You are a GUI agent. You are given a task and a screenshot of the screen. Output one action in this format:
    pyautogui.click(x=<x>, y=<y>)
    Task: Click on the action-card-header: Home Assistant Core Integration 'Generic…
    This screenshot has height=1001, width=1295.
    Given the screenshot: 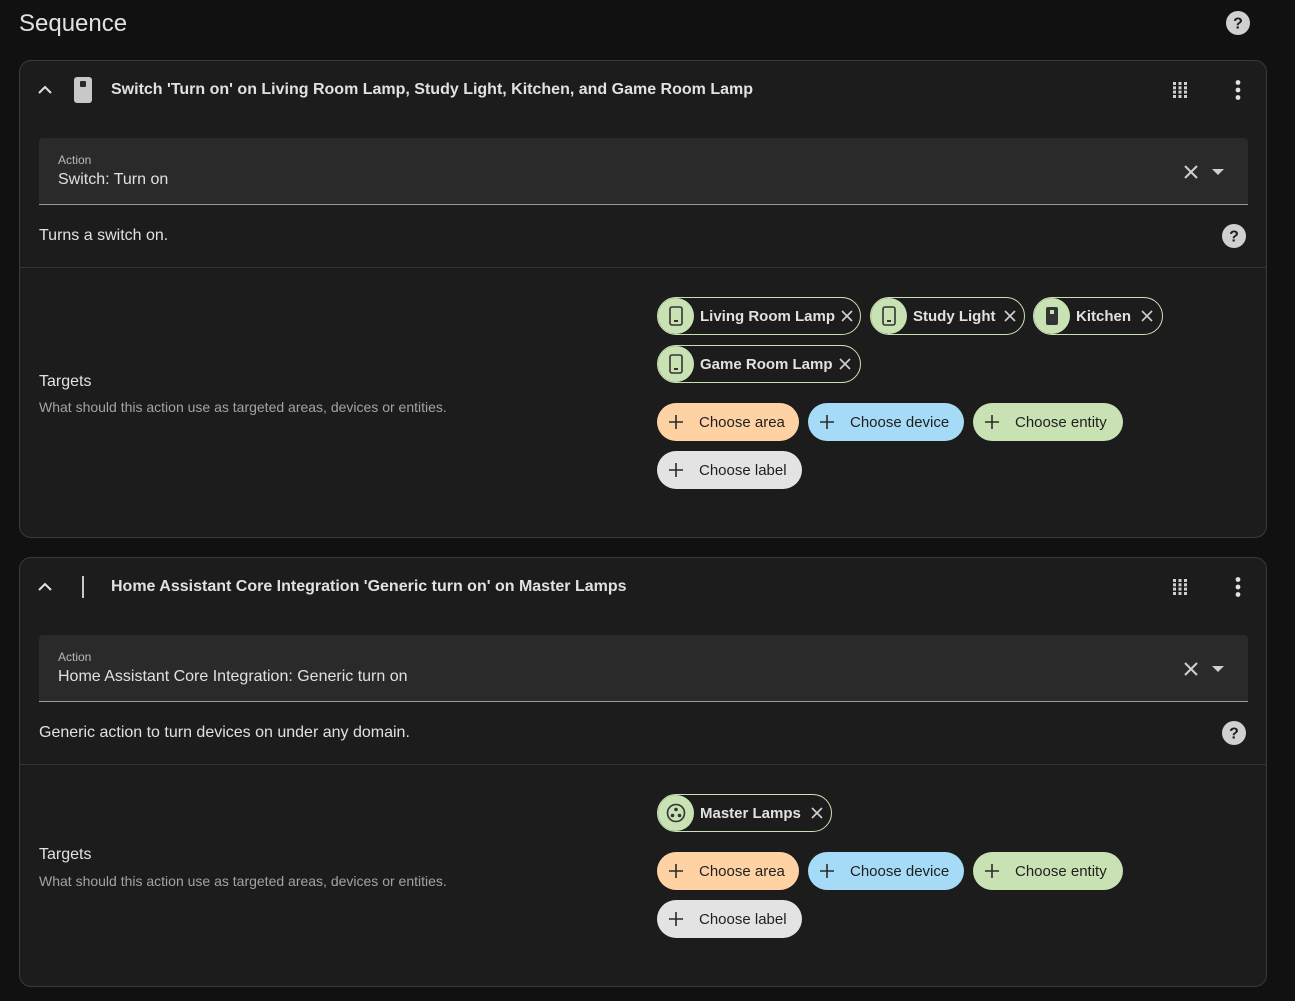 What is the action you would take?
    pyautogui.click(x=643, y=587)
    